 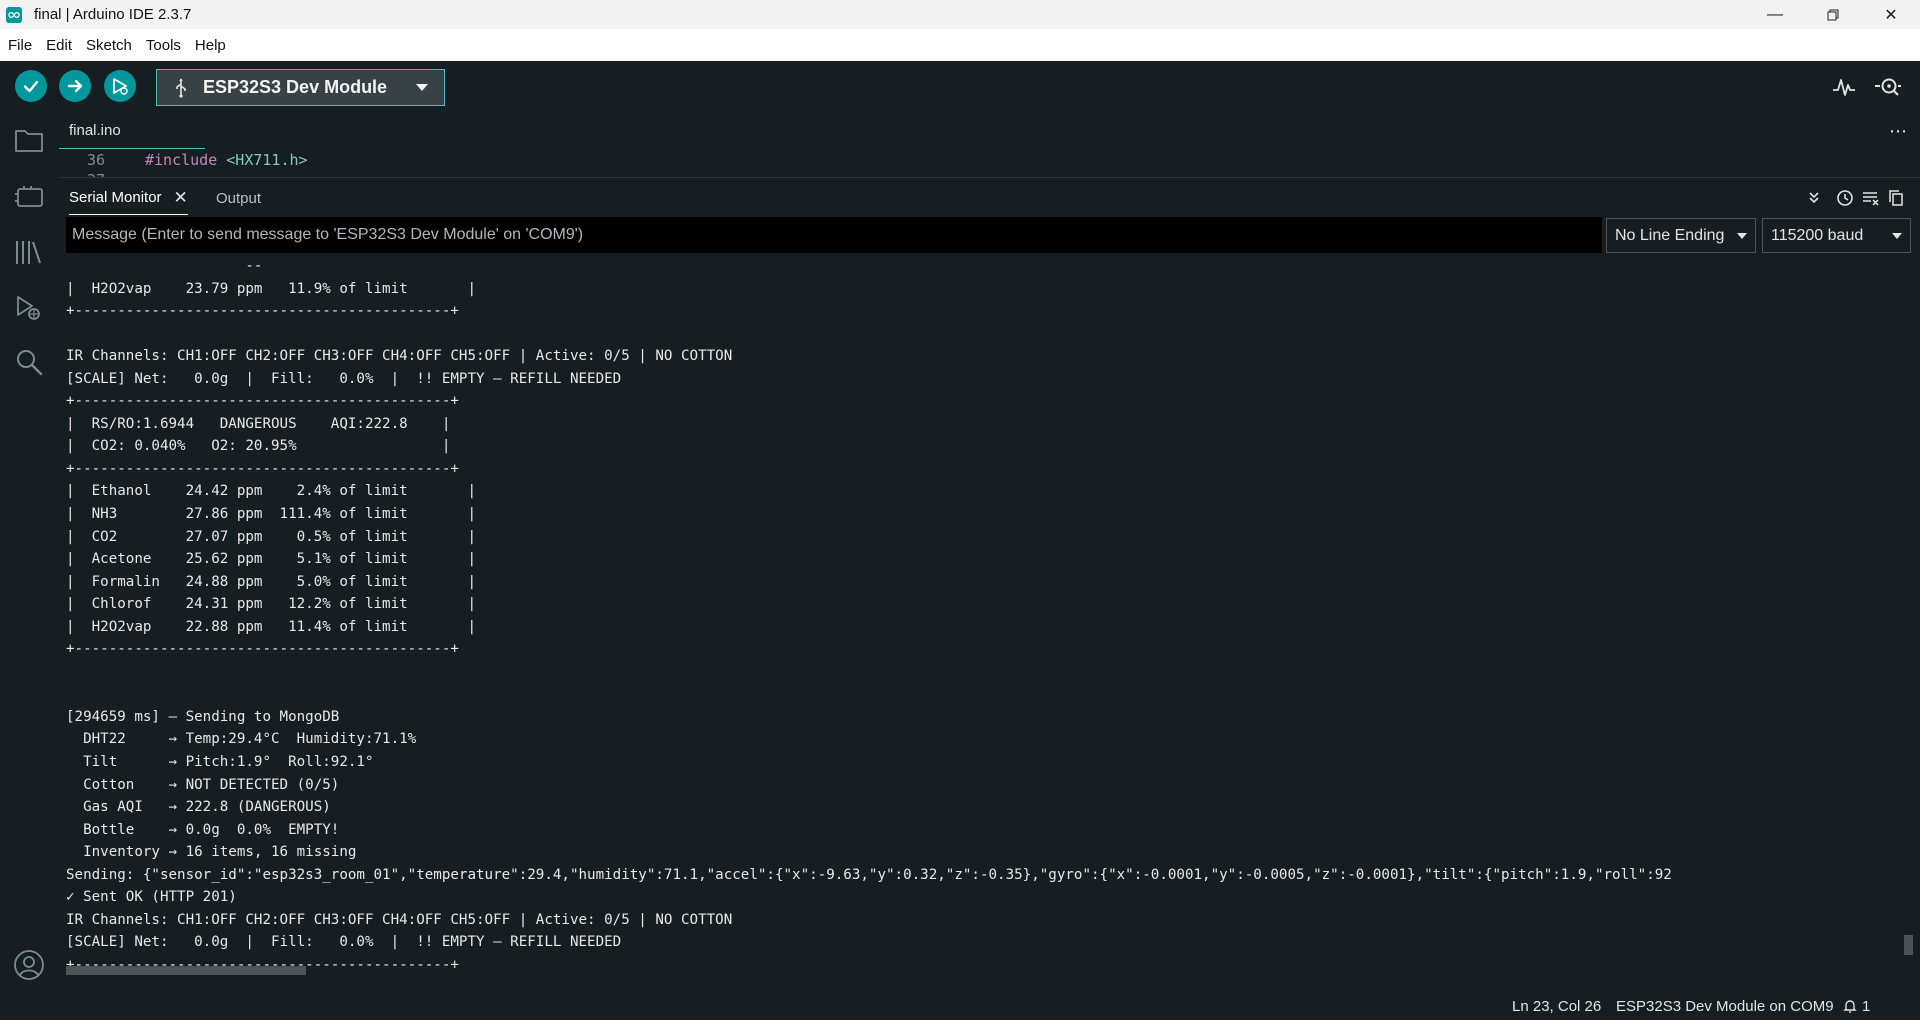 What do you see at coordinates (271, 288) in the screenshot?
I see `serial-line: | H2O2vap 23.79 ppm 11.9% of limit |` at bounding box center [271, 288].